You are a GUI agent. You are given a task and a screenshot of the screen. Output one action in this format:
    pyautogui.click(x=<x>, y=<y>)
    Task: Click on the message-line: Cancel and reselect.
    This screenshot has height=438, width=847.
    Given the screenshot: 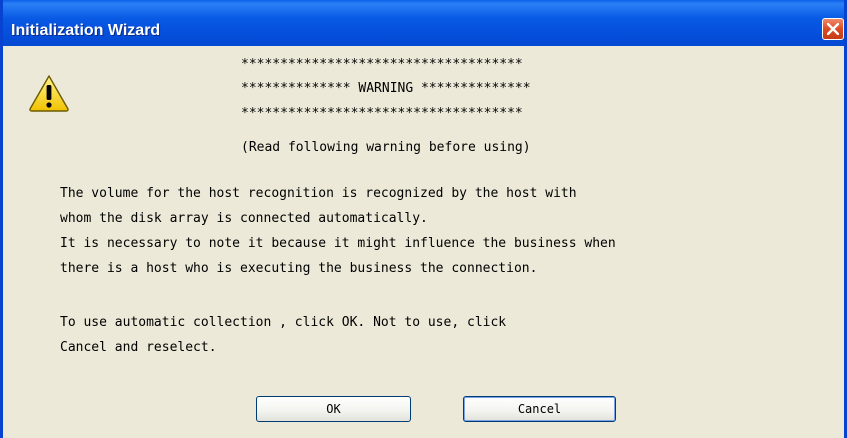 What is the action you would take?
    pyautogui.click(x=138, y=347)
    